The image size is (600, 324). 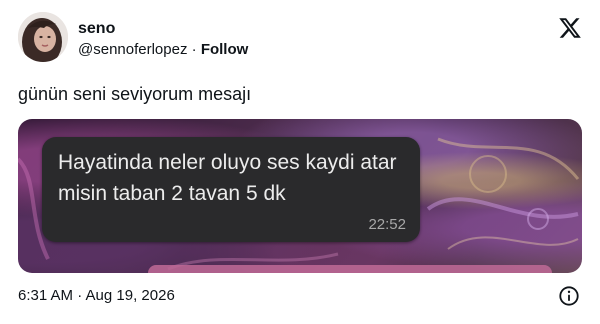 I want to click on avatar, so click(x=43, y=37).